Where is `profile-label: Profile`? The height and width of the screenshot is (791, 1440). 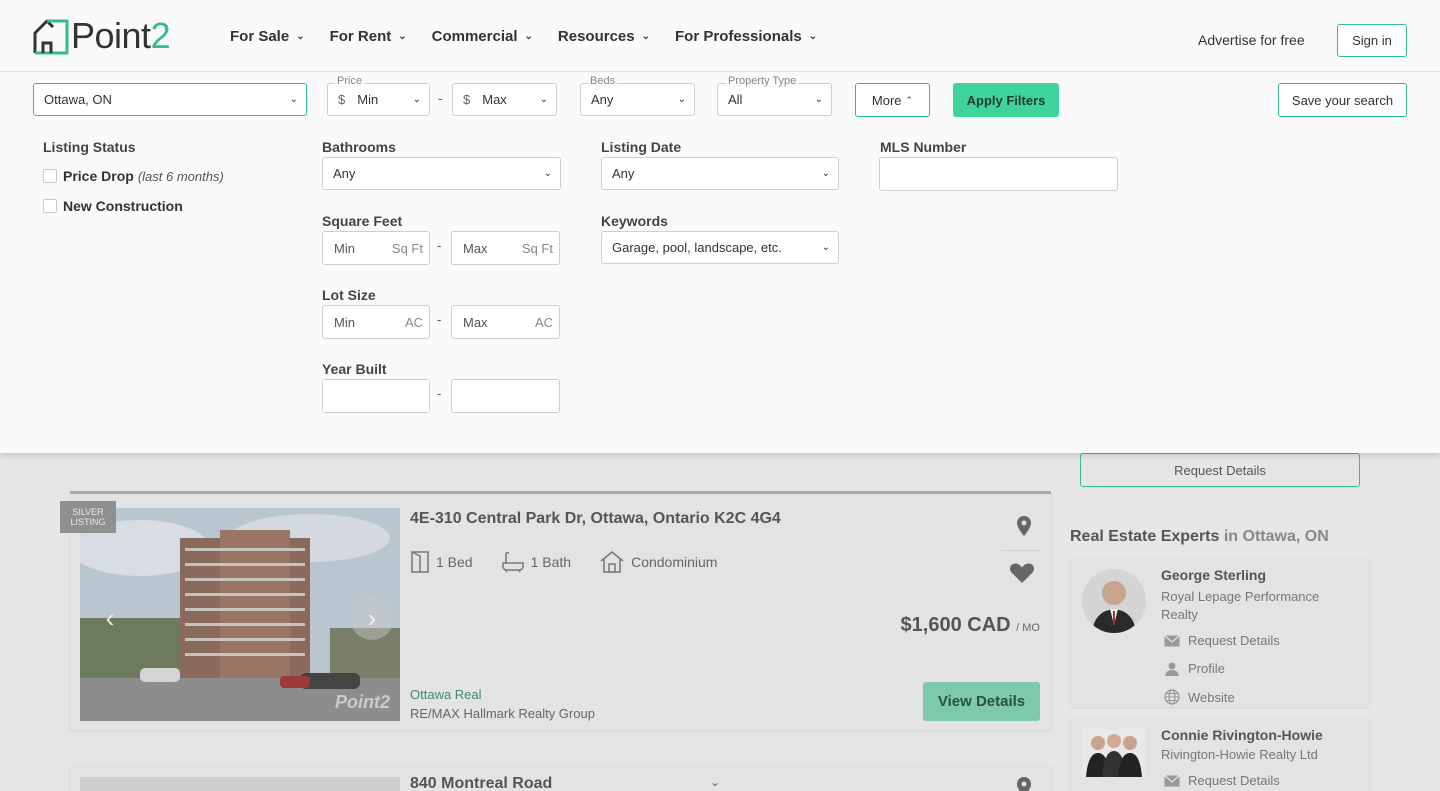 profile-label: Profile is located at coordinates (1206, 668).